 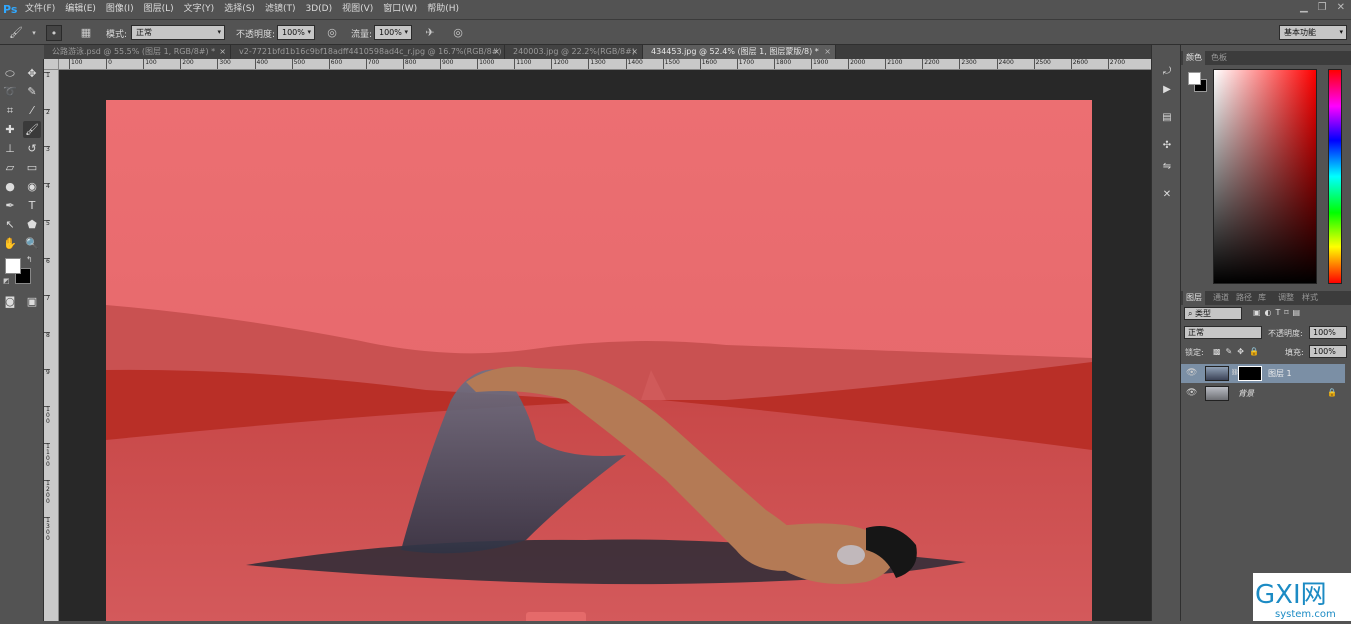 I want to click on menu-layer: 图层(L), so click(x=159, y=9).